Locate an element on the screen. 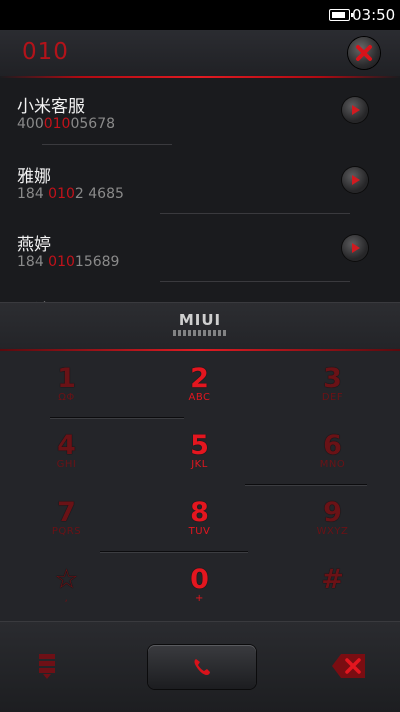 This screenshot has height=712, width=400. key-star: ☆, is located at coordinates (66, 585).